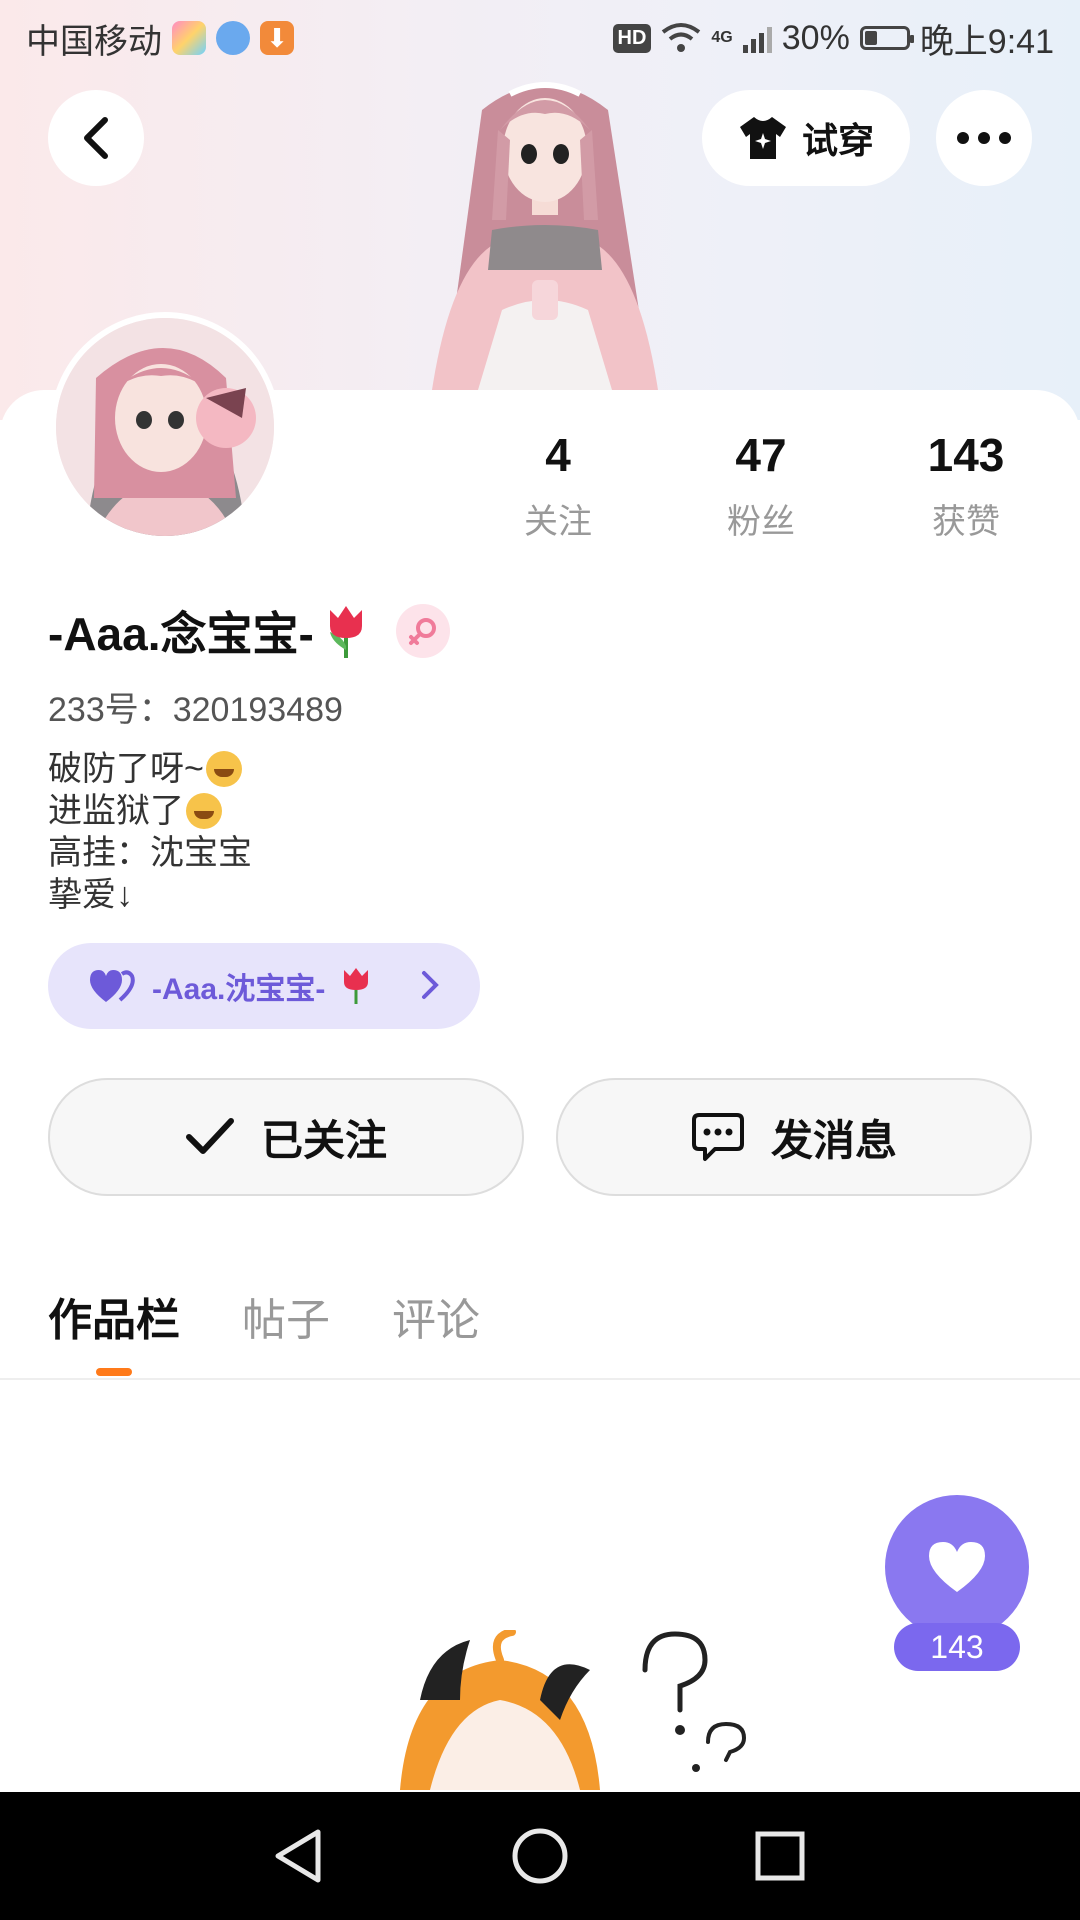 The image size is (1080, 1920). What do you see at coordinates (957, 1647) in the screenshot?
I see `like-count-badge: 143` at bounding box center [957, 1647].